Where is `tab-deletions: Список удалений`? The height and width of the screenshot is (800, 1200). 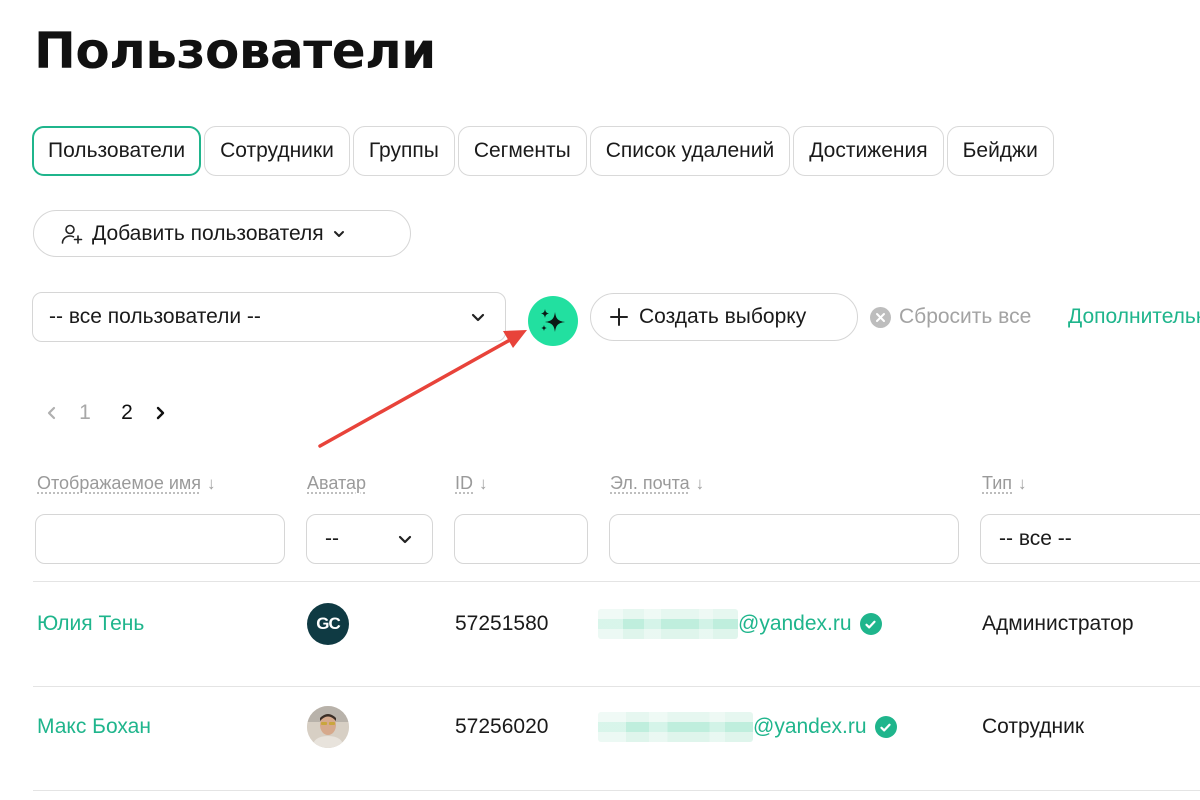
tab-deletions: Список удалений is located at coordinates (690, 151).